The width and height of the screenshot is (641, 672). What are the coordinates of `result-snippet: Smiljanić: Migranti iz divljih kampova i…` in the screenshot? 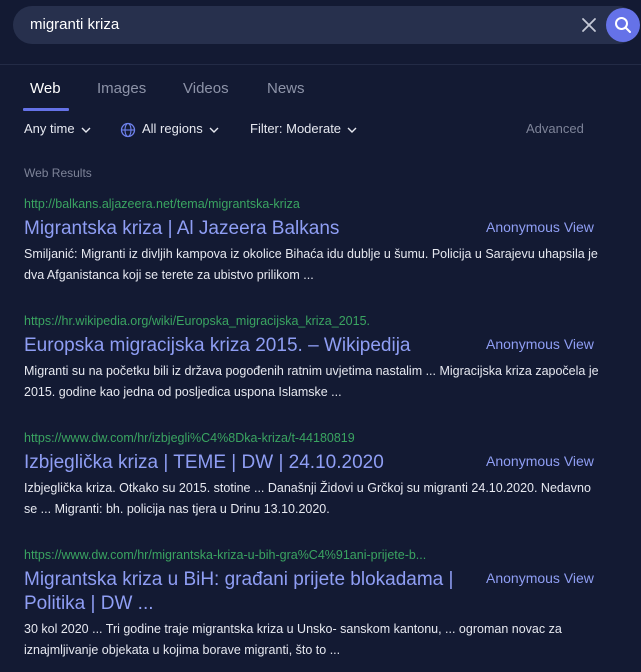 It's located at (311, 264).